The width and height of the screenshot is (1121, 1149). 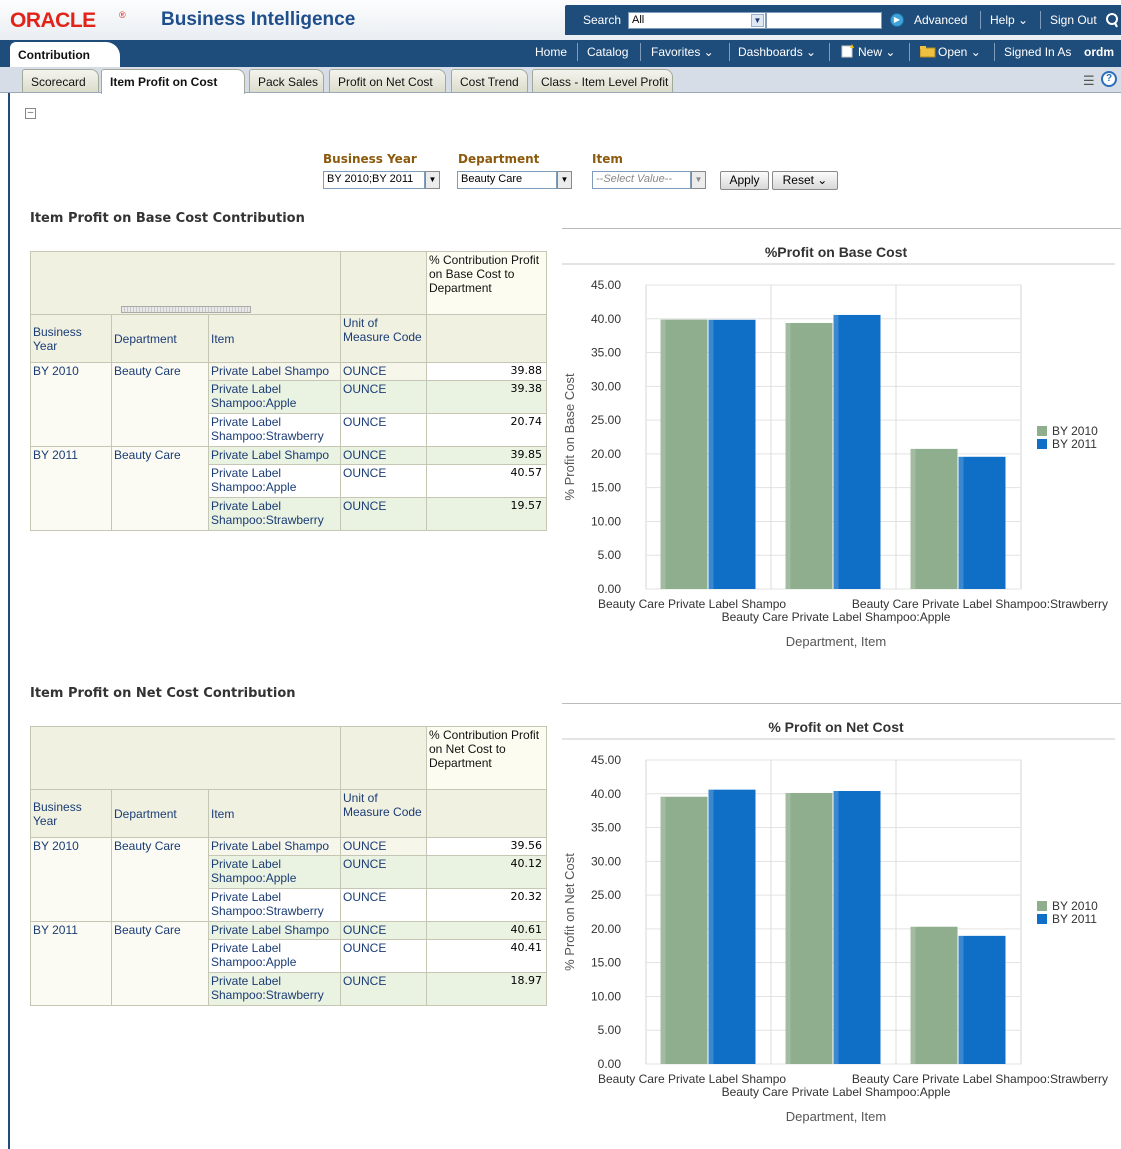 What do you see at coordinates (744, 180) in the screenshot?
I see `apply-button: Apply` at bounding box center [744, 180].